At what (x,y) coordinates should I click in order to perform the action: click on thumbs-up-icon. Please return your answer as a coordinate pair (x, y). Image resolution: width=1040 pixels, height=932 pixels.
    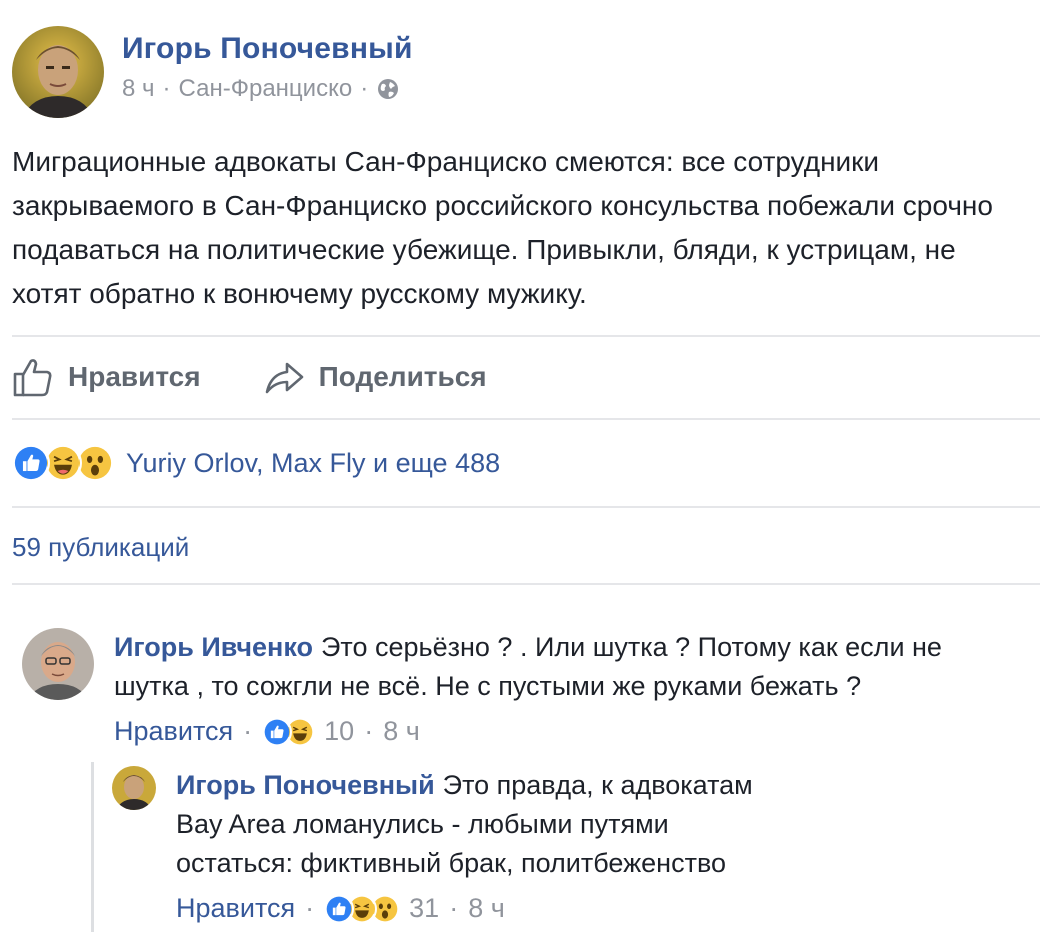
    Looking at the image, I should click on (32, 378).